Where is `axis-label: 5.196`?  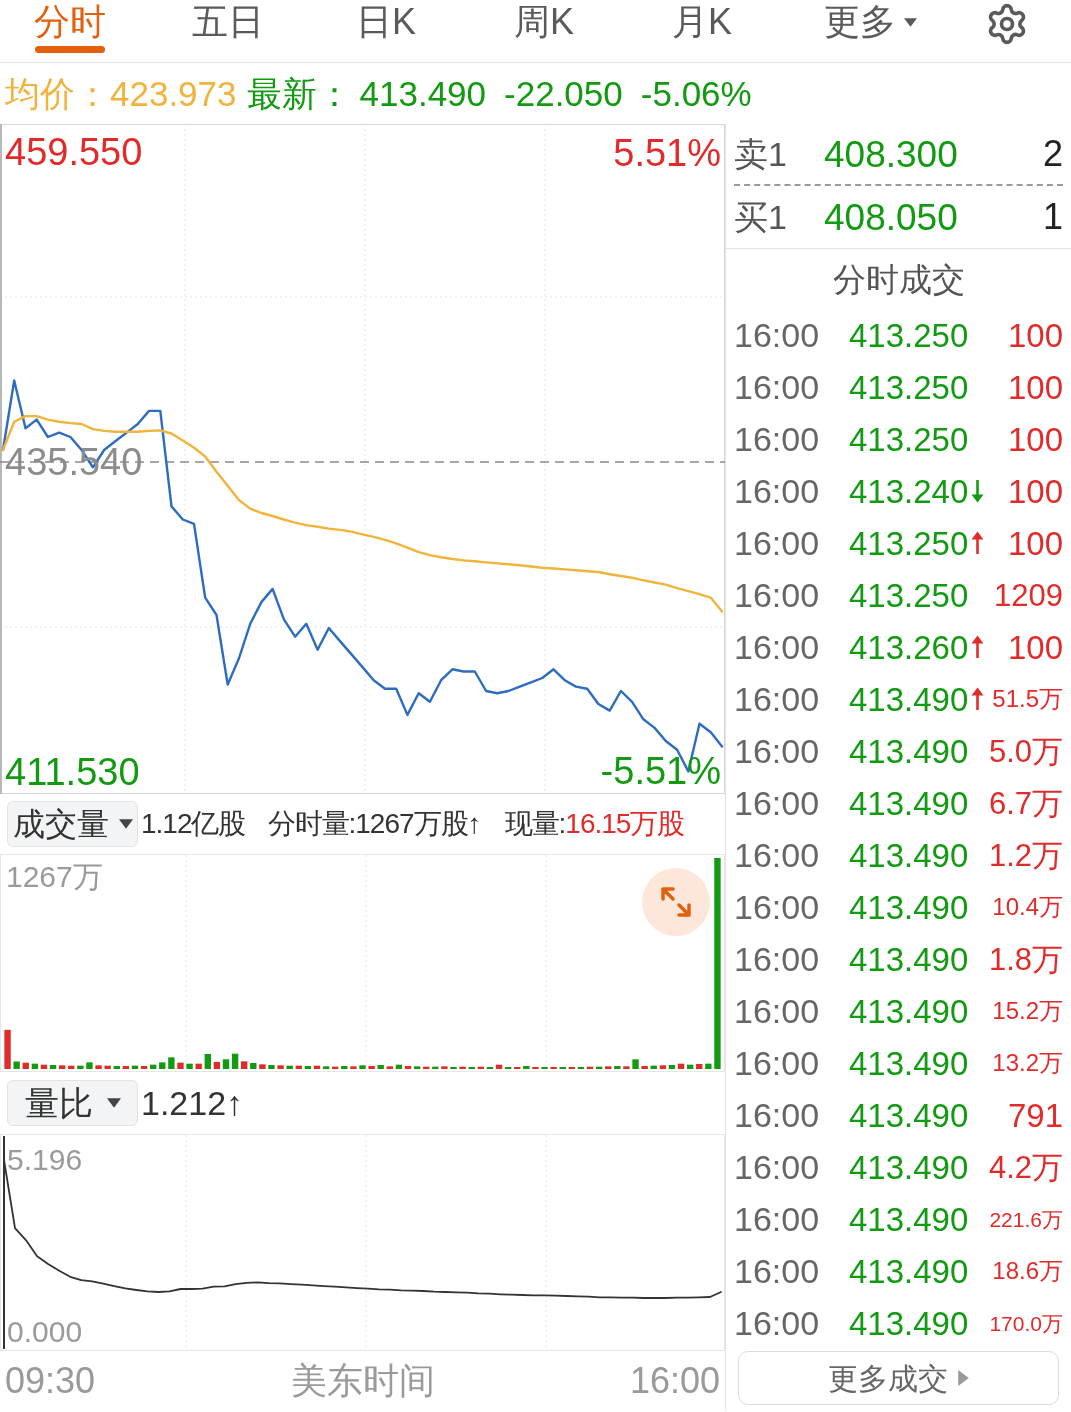 axis-label: 5.196 is located at coordinates (45, 1159).